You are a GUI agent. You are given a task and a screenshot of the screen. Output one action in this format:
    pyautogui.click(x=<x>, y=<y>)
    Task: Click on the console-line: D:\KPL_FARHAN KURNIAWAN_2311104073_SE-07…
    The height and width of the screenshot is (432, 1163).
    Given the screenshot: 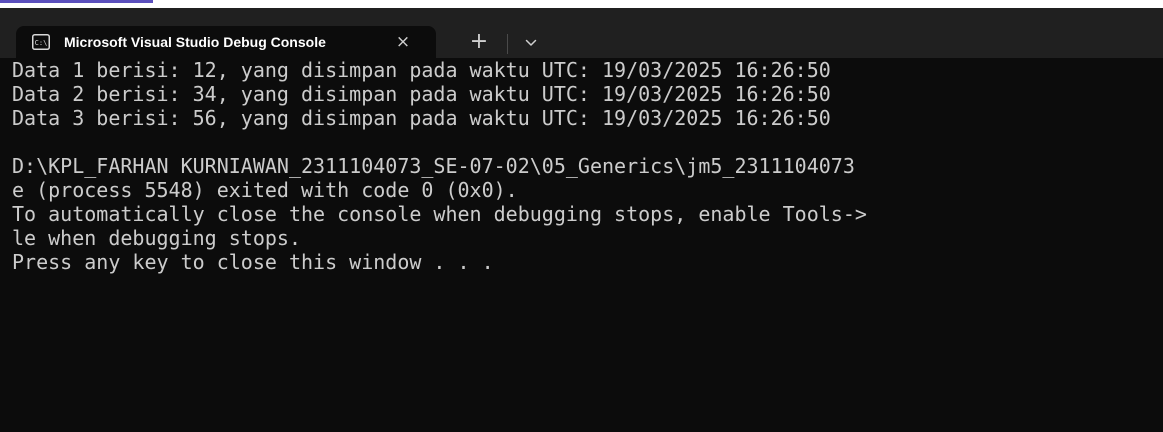 What is the action you would take?
    pyautogui.click(x=433, y=166)
    